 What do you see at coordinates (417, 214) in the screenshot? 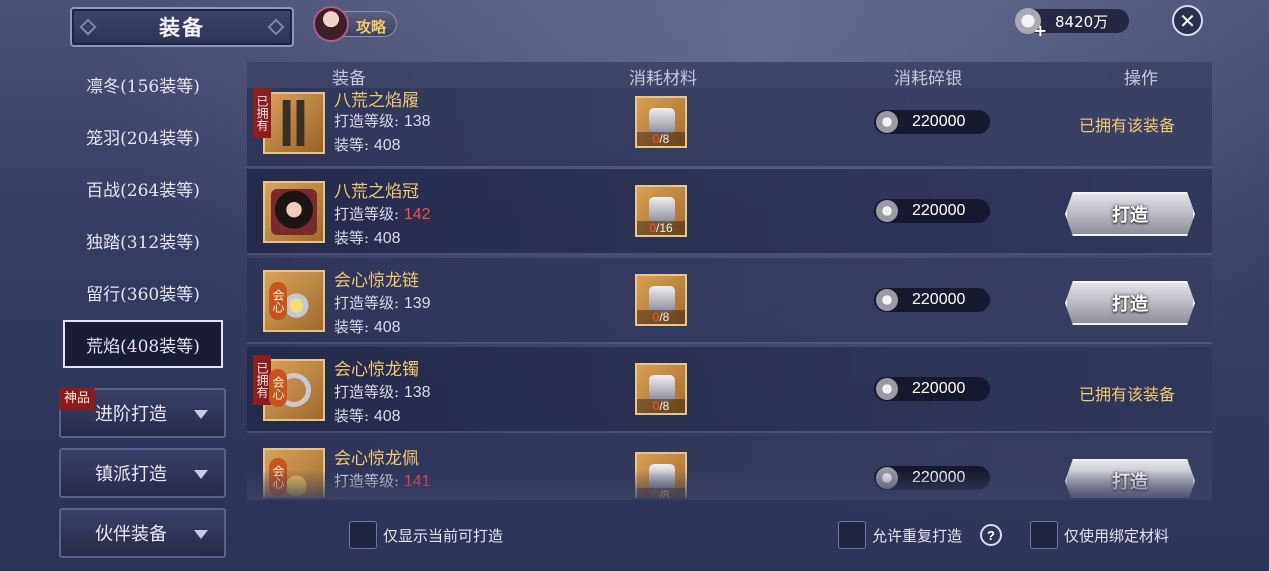
I see `forge-level-value: 142` at bounding box center [417, 214].